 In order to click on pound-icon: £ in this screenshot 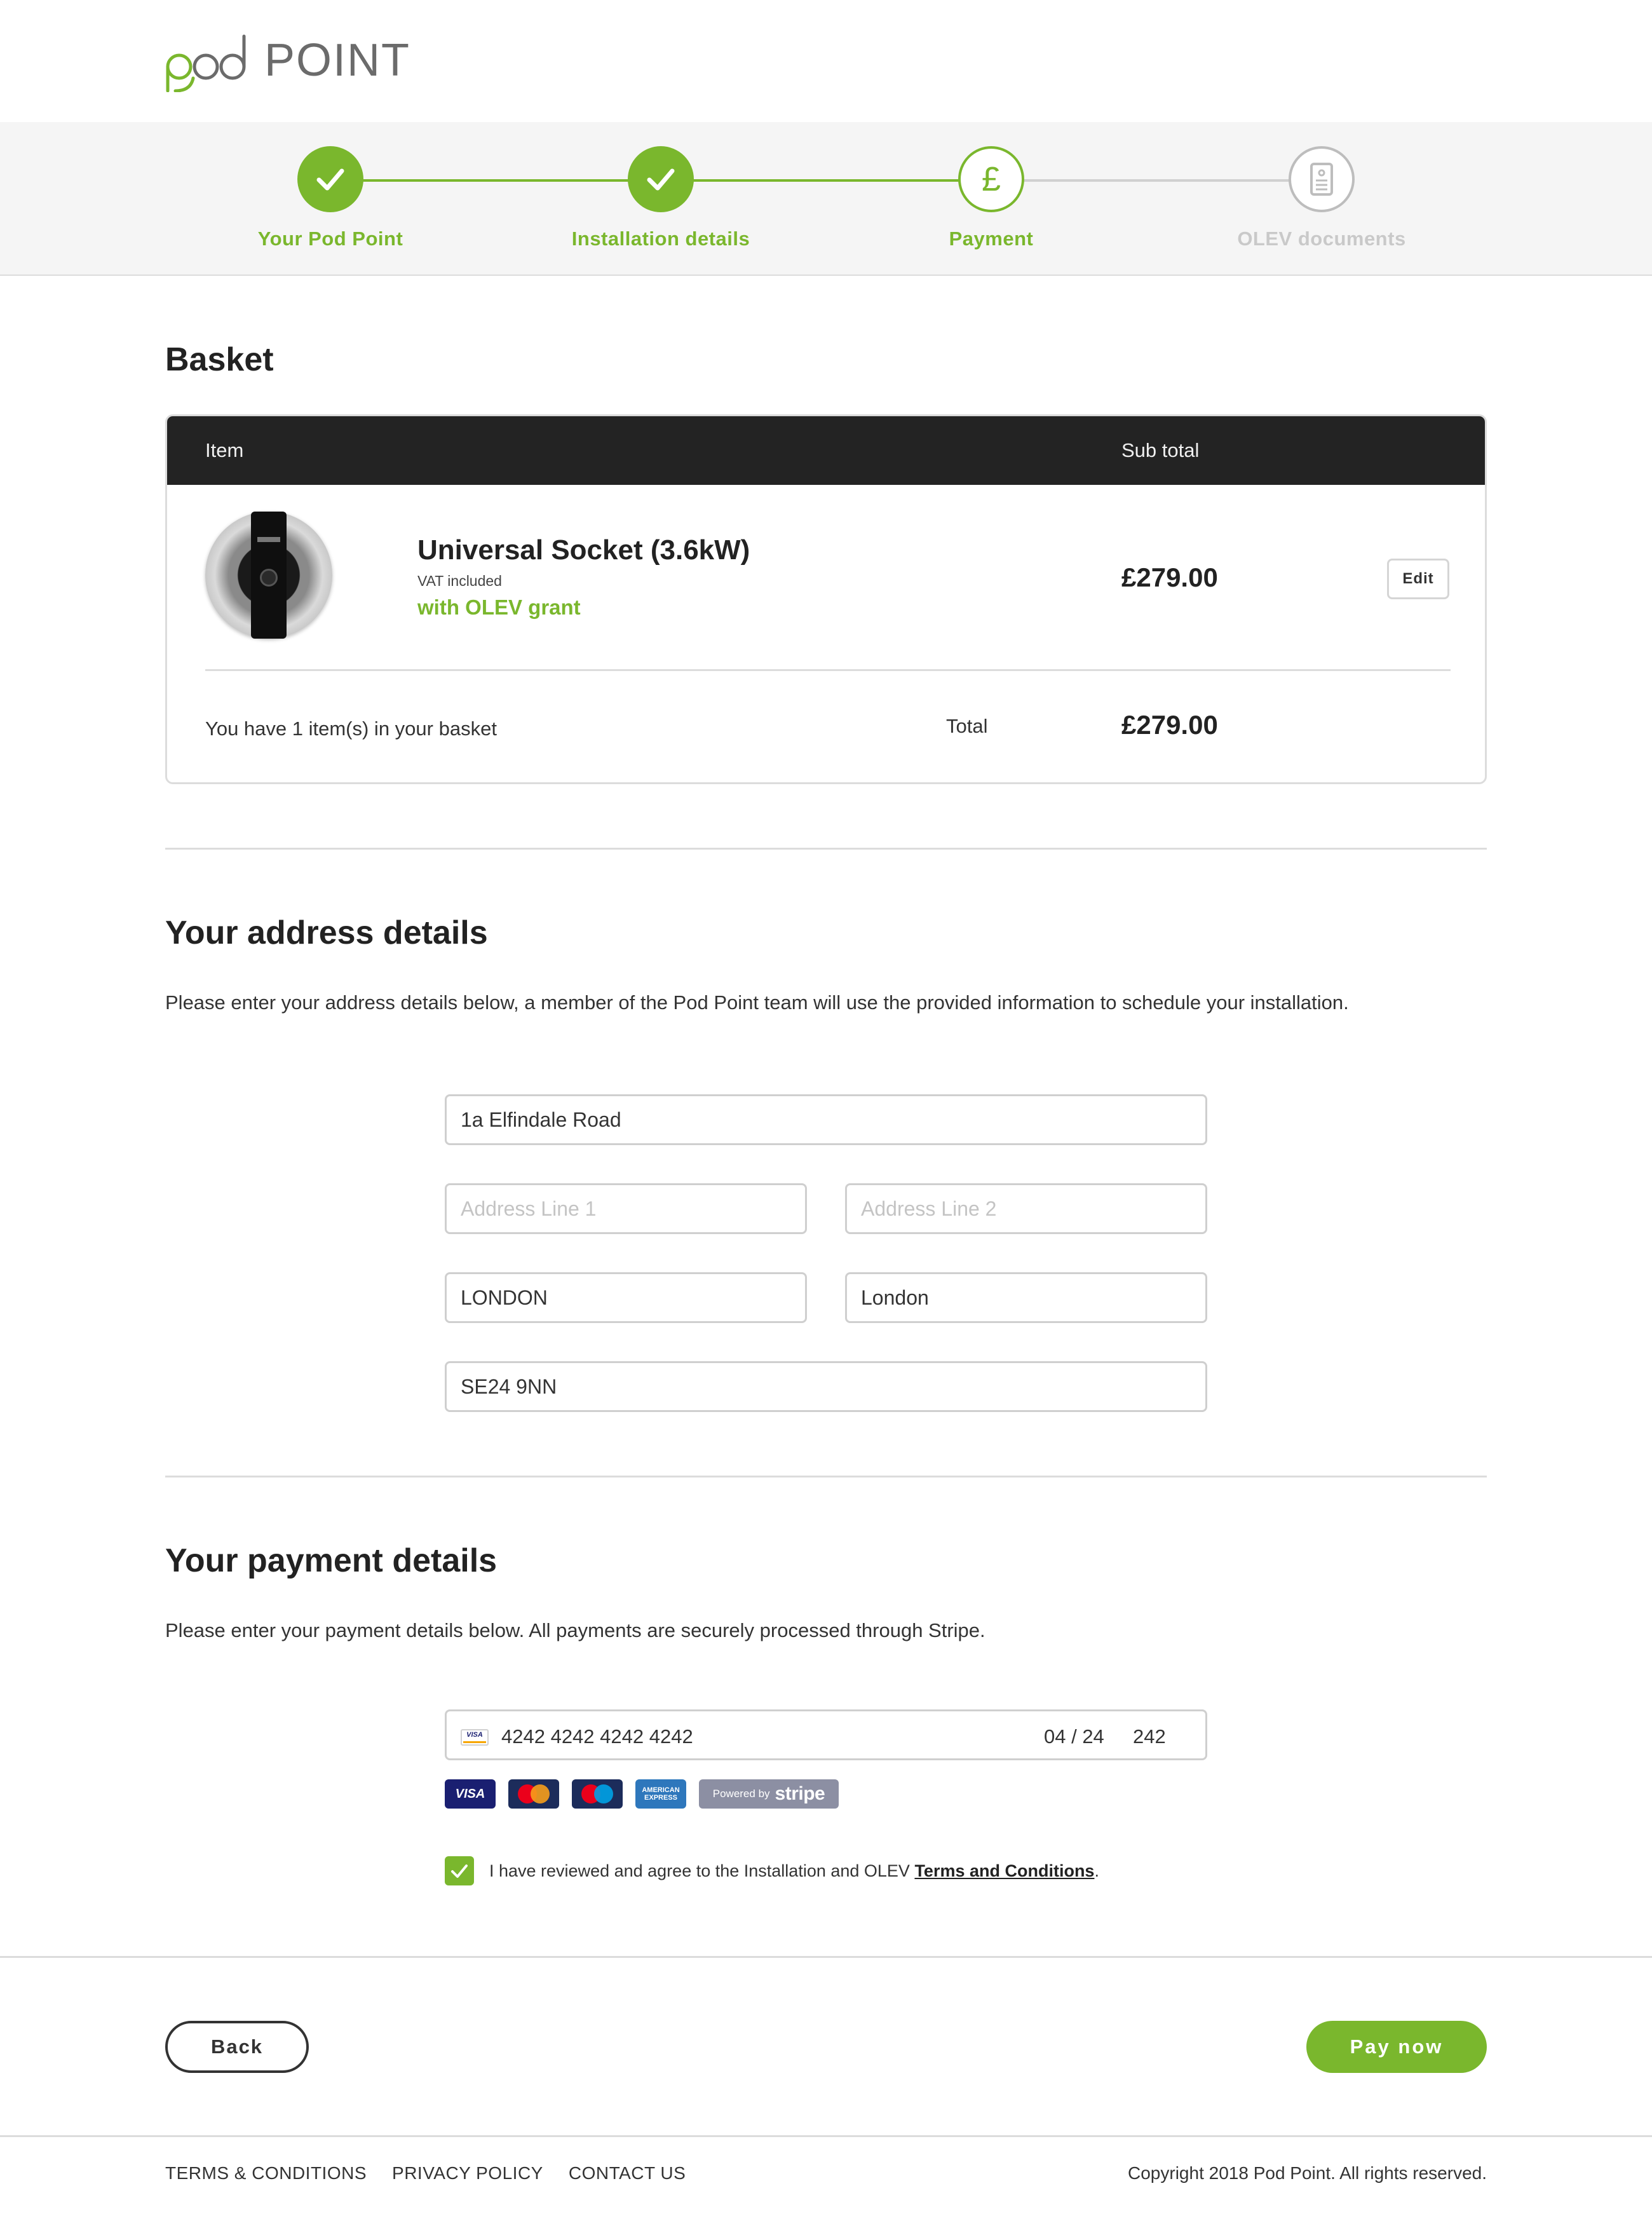, I will do `click(991, 179)`.